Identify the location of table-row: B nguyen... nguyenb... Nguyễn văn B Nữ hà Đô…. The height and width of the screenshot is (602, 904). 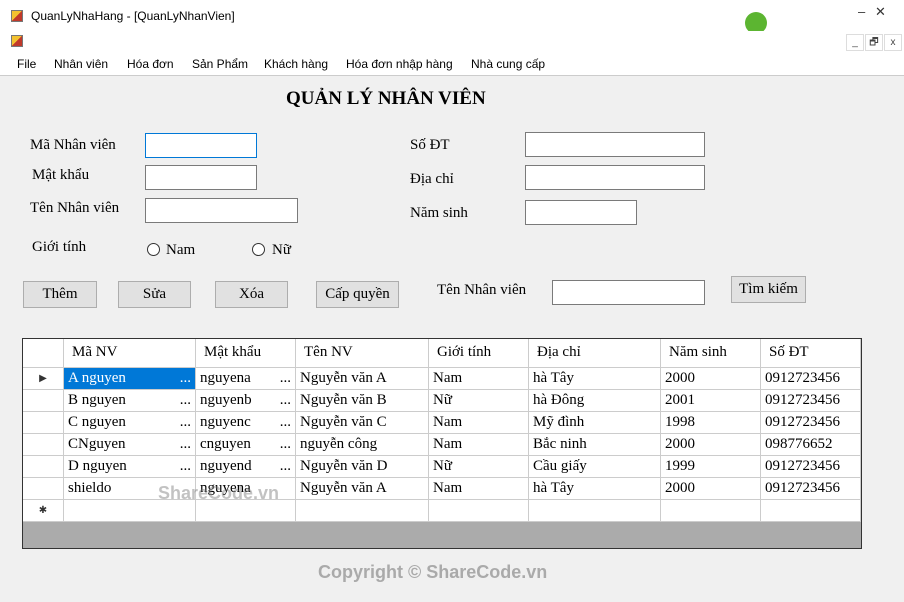
(442, 400).